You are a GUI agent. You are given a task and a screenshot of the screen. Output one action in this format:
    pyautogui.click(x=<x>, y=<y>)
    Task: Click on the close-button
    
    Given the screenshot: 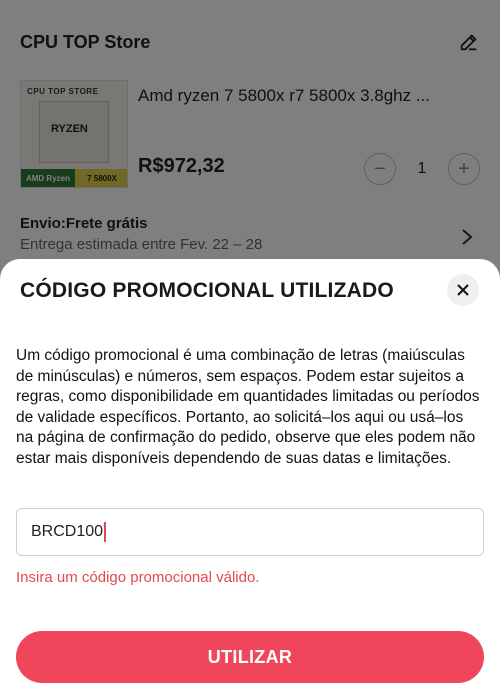 What is the action you would take?
    pyautogui.click(x=463, y=290)
    